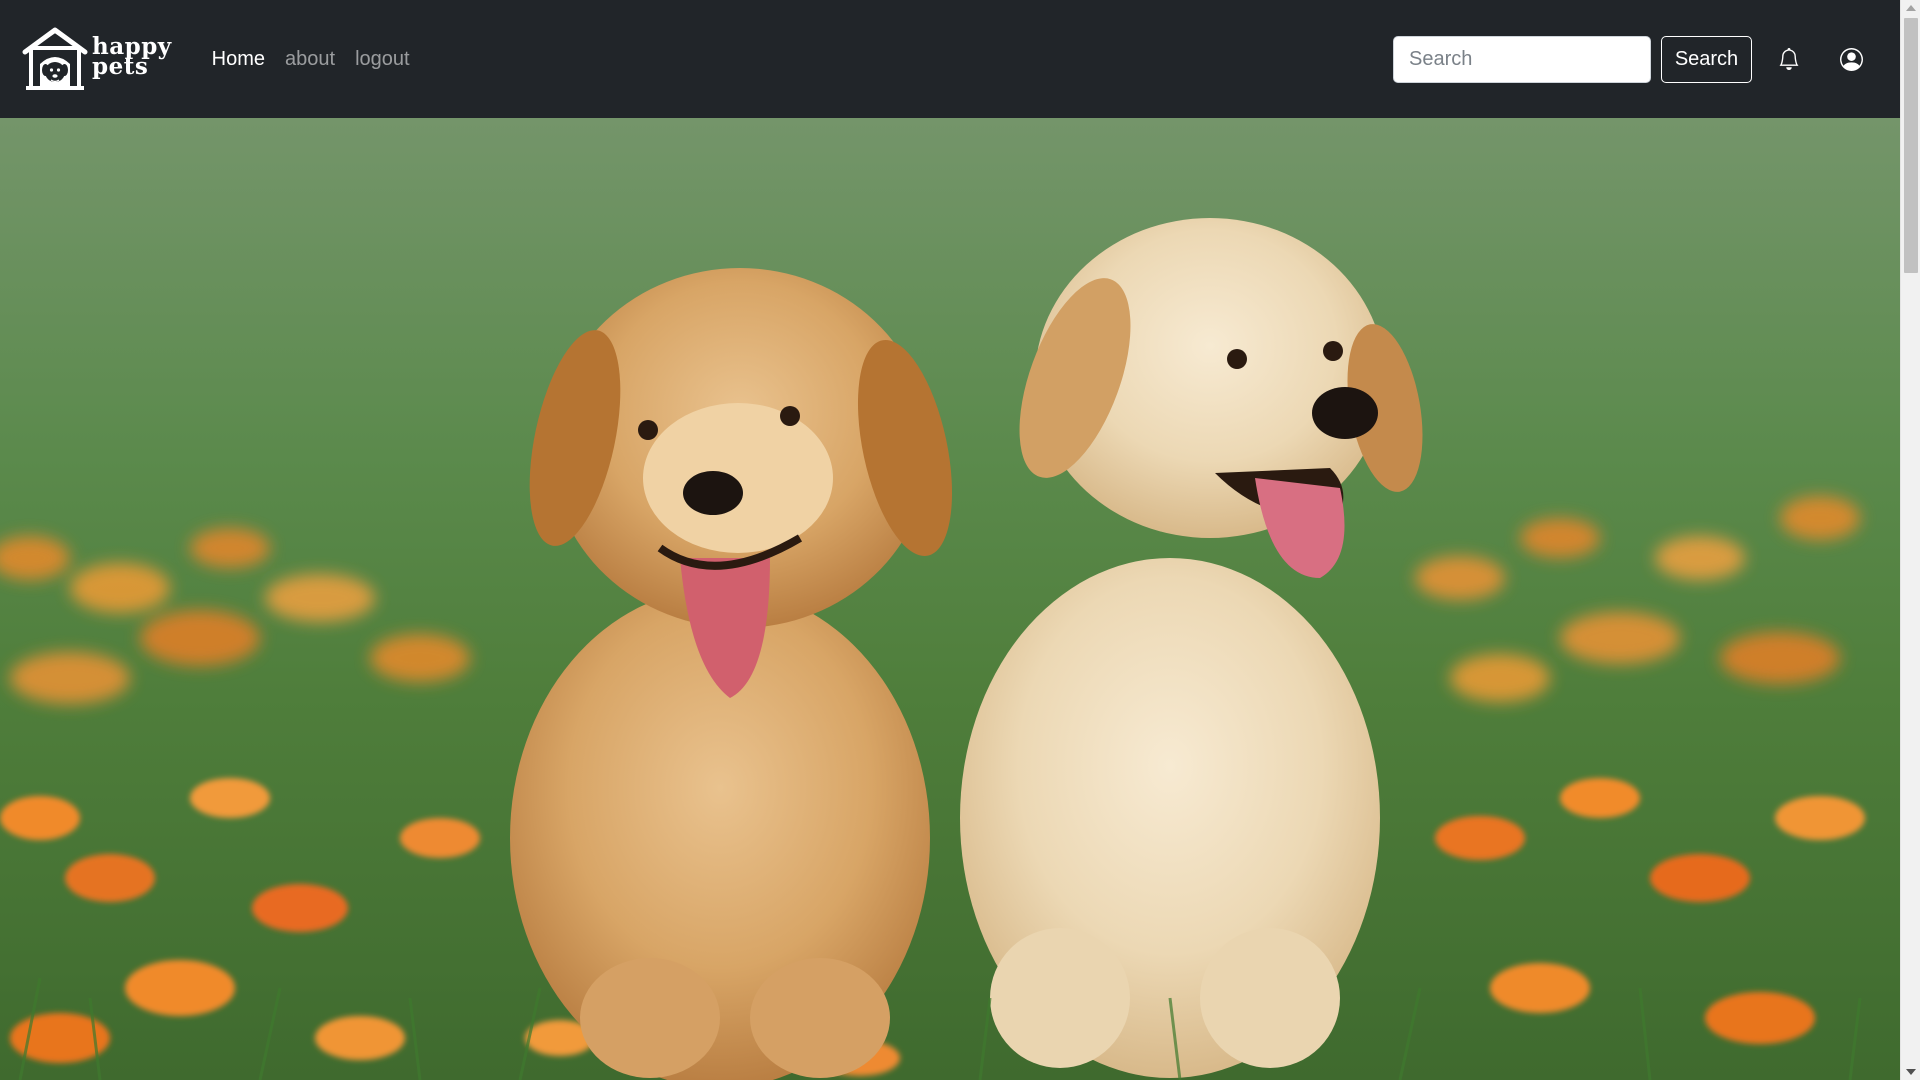 This screenshot has width=1920, height=1080. What do you see at coordinates (120, 66) in the screenshot?
I see `brand-name-line2: pets` at bounding box center [120, 66].